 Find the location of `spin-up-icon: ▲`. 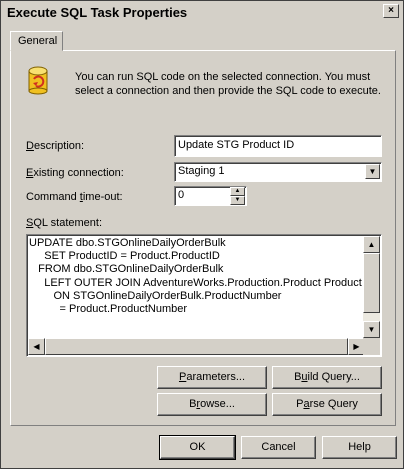

spin-up-icon: ▲ is located at coordinates (237, 191).